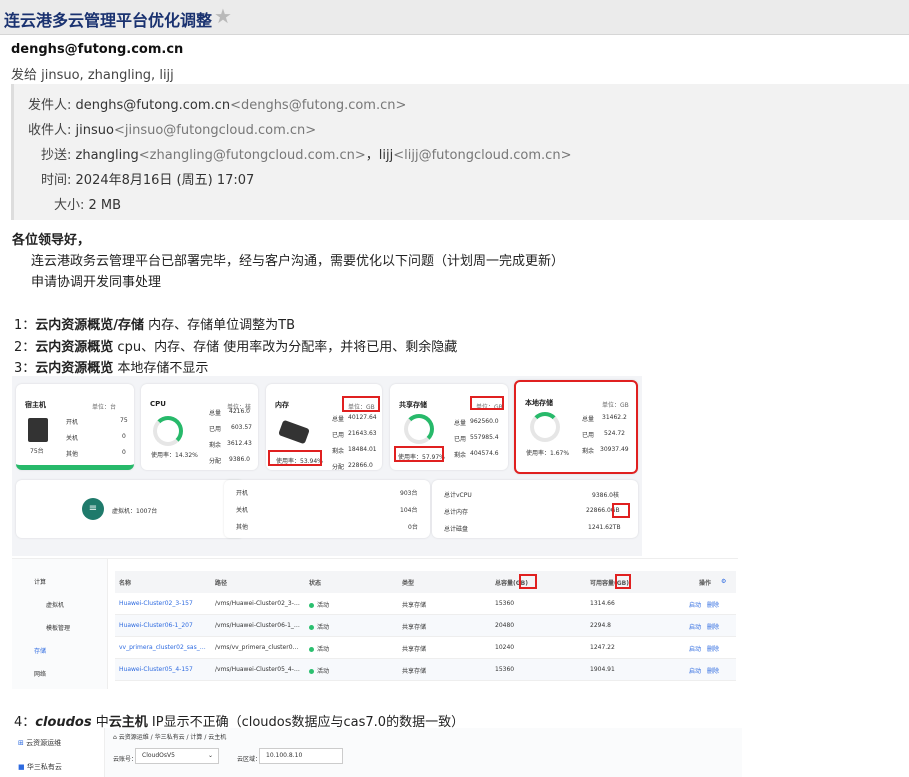 The height and width of the screenshot is (777, 909). I want to click on nav-item-vm: 虚拟机, so click(55, 604).